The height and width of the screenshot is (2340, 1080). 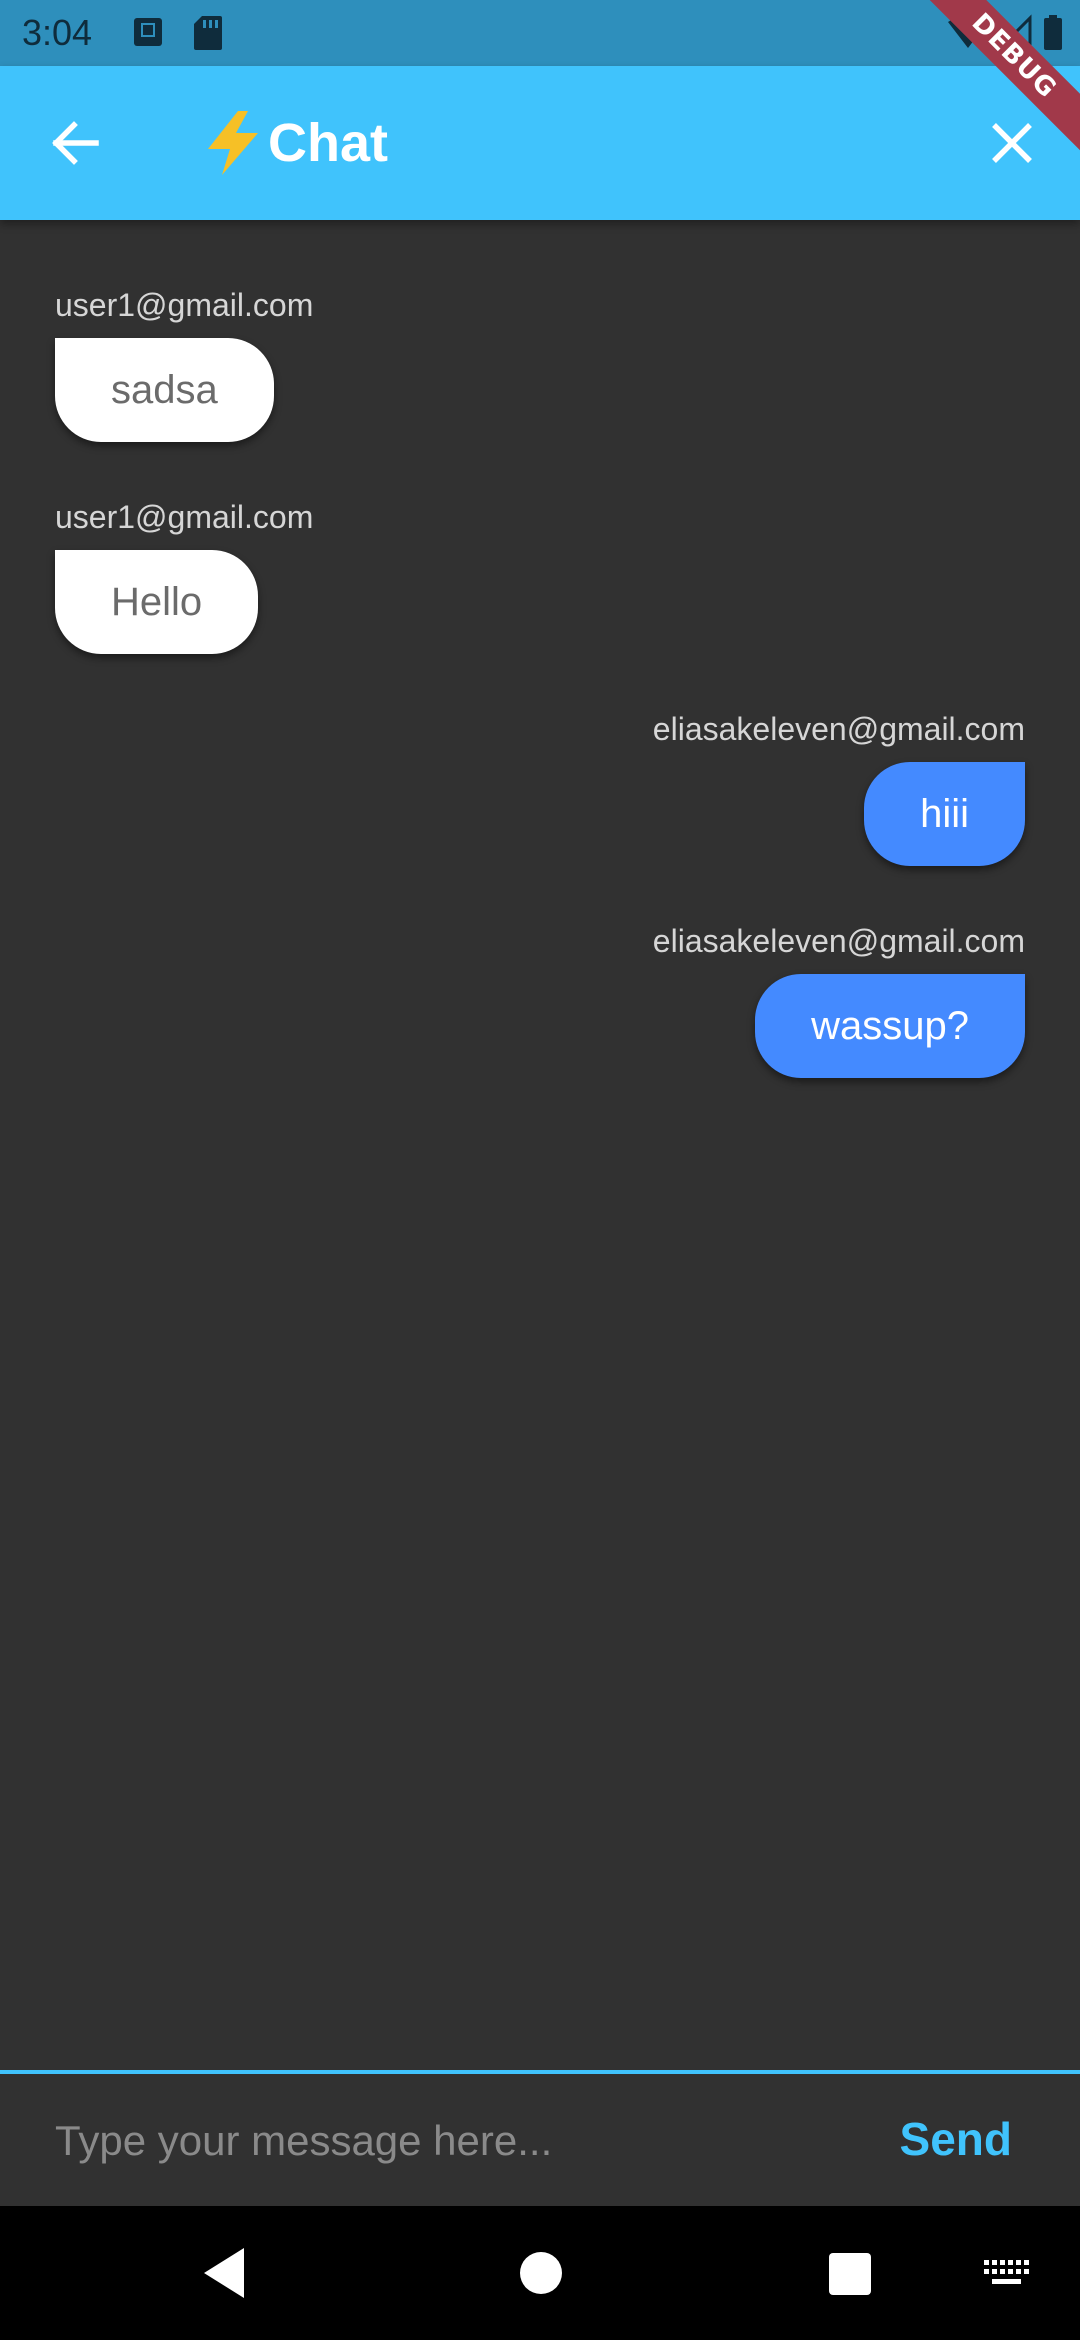 I want to click on status-time: 3:04, so click(x=57, y=32).